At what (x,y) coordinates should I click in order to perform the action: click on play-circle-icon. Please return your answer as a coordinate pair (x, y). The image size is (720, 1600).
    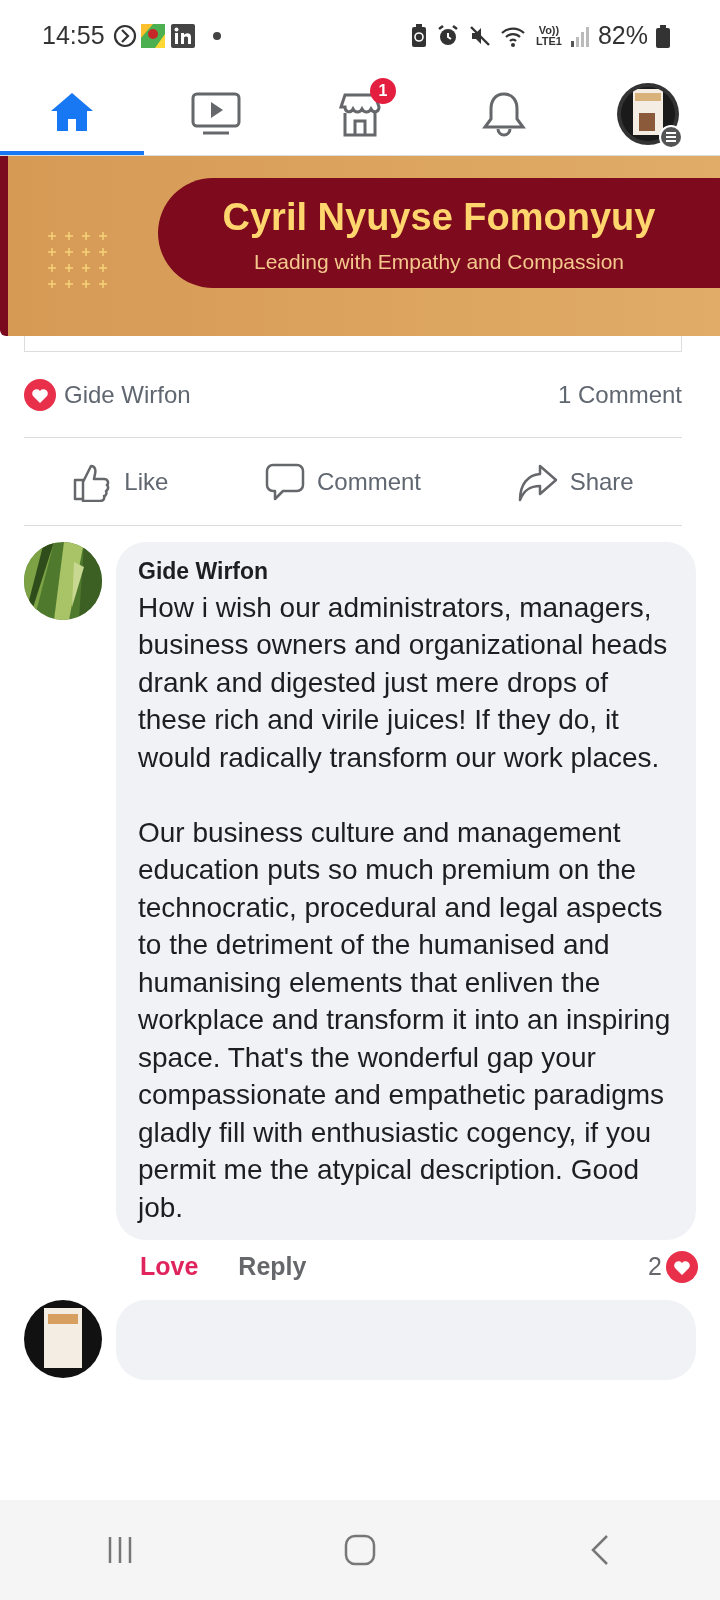
    Looking at the image, I should click on (124, 36).